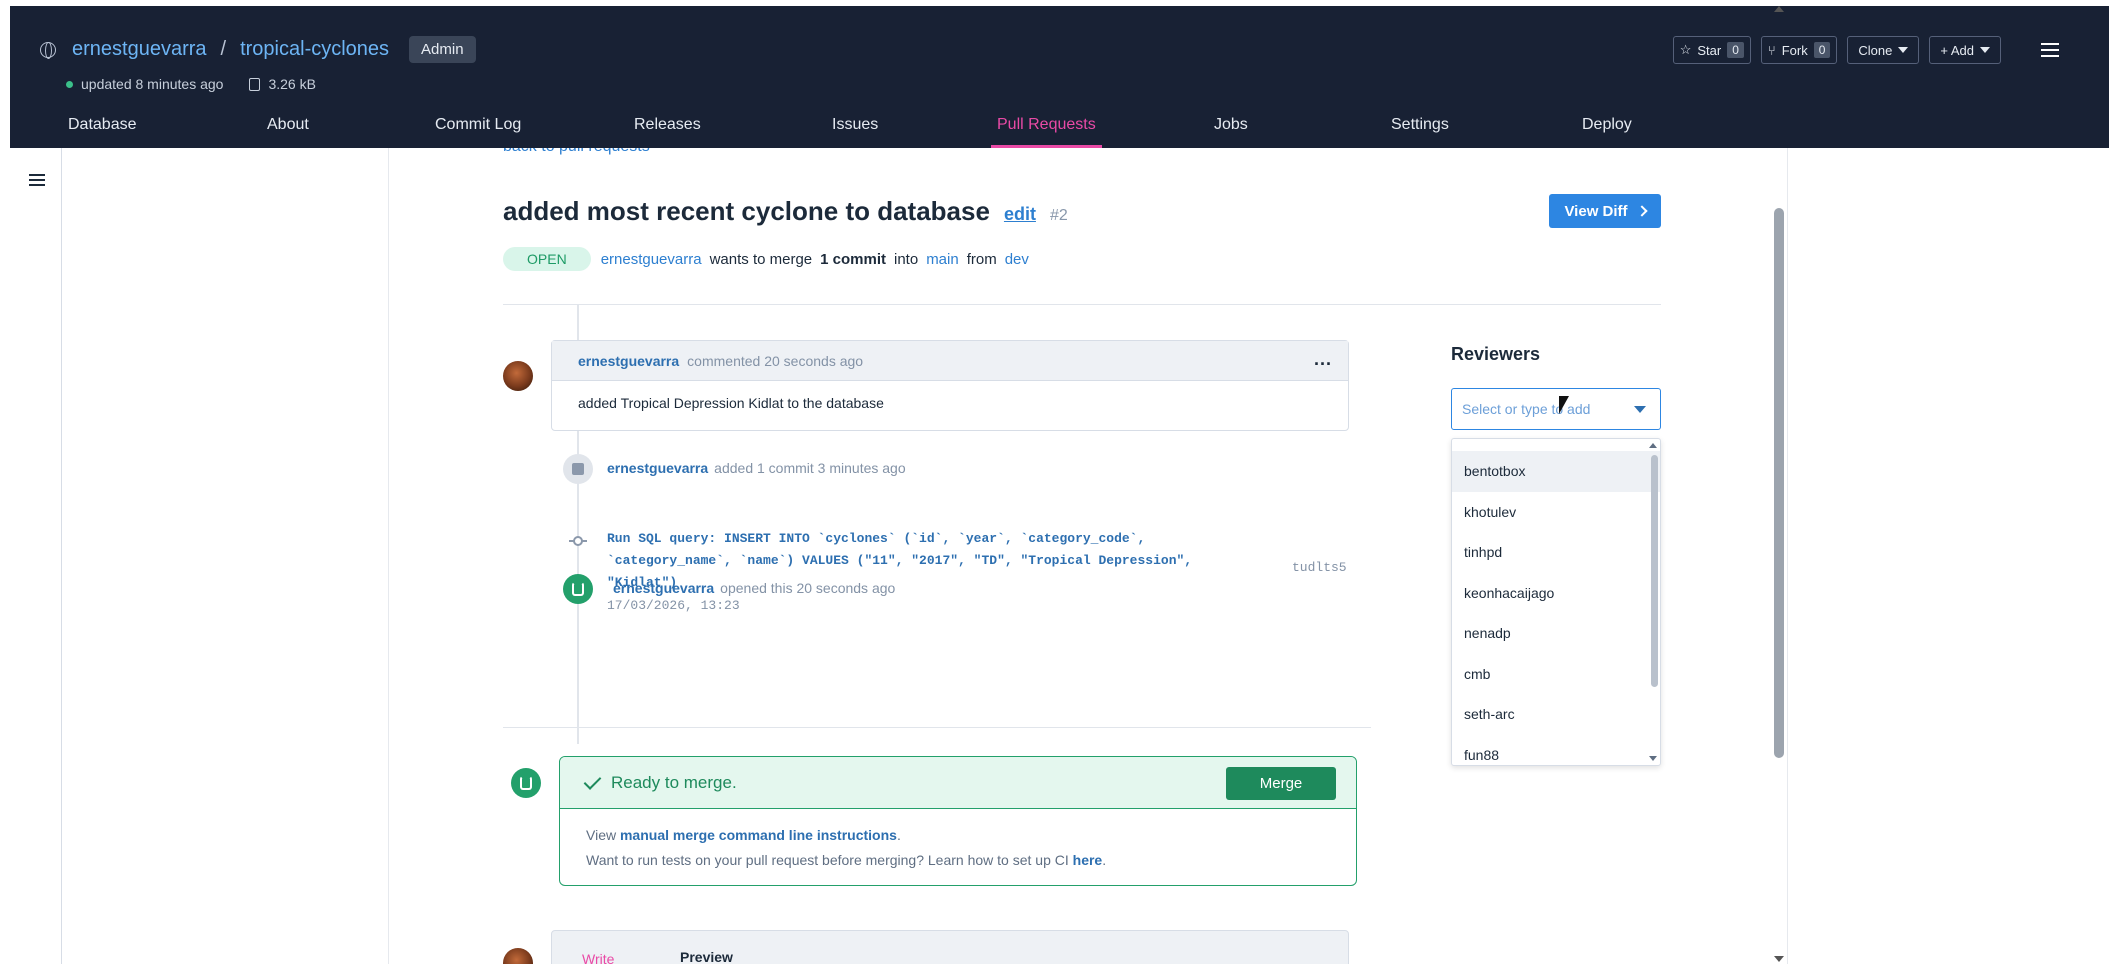  I want to click on fork-button: ⑂ Fork 0, so click(1799, 50).